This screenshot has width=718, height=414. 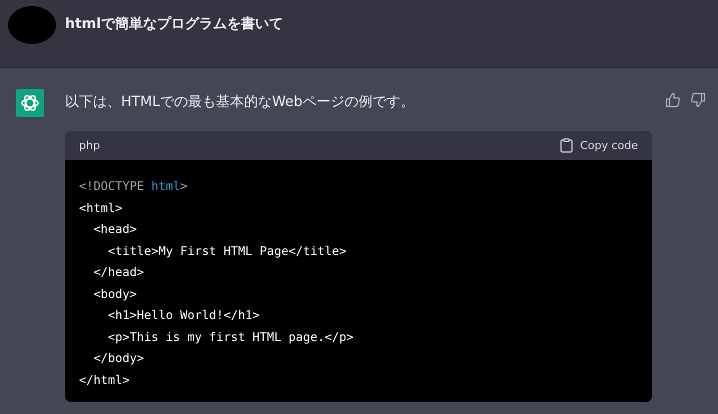 What do you see at coordinates (174, 24) in the screenshot?
I see `user-message: htmlで簡単なプログラムを書いて` at bounding box center [174, 24].